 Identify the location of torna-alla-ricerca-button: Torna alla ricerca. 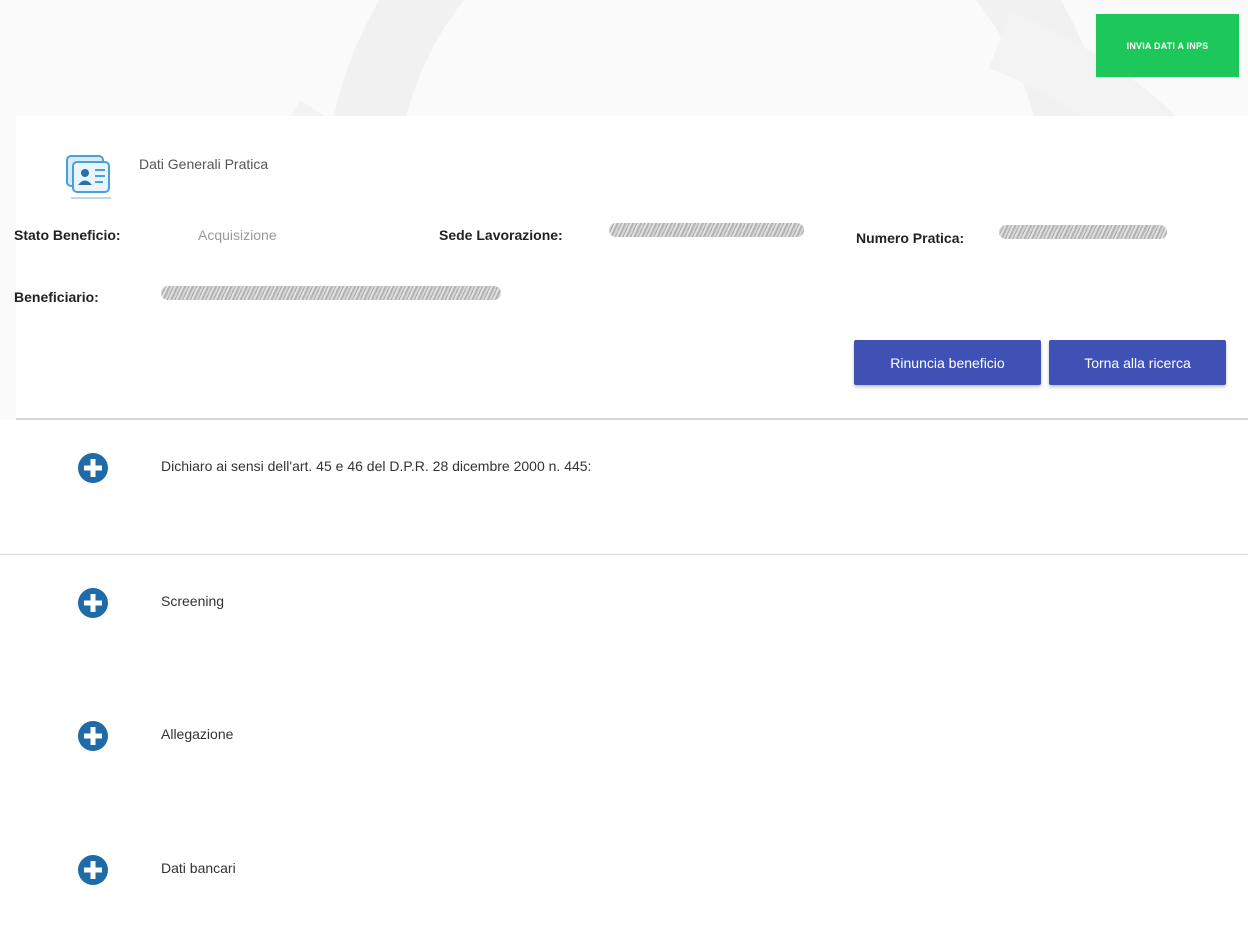
(1137, 362).